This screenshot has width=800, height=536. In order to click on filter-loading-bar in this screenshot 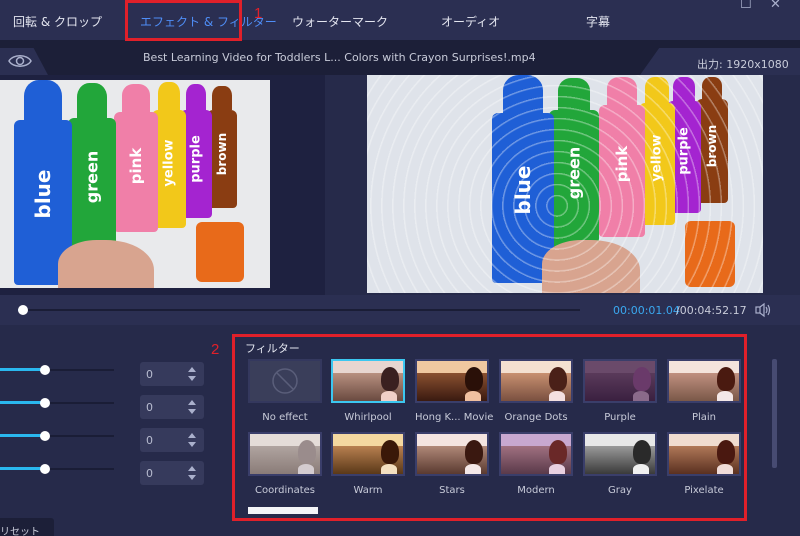, I will do `click(283, 510)`.